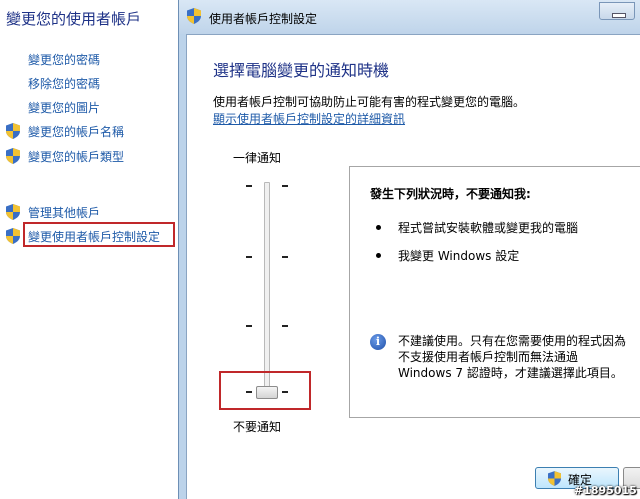 The width and height of the screenshot is (640, 499). I want to click on change-account-type-link: 變更您的帳戶類型, so click(76, 157).